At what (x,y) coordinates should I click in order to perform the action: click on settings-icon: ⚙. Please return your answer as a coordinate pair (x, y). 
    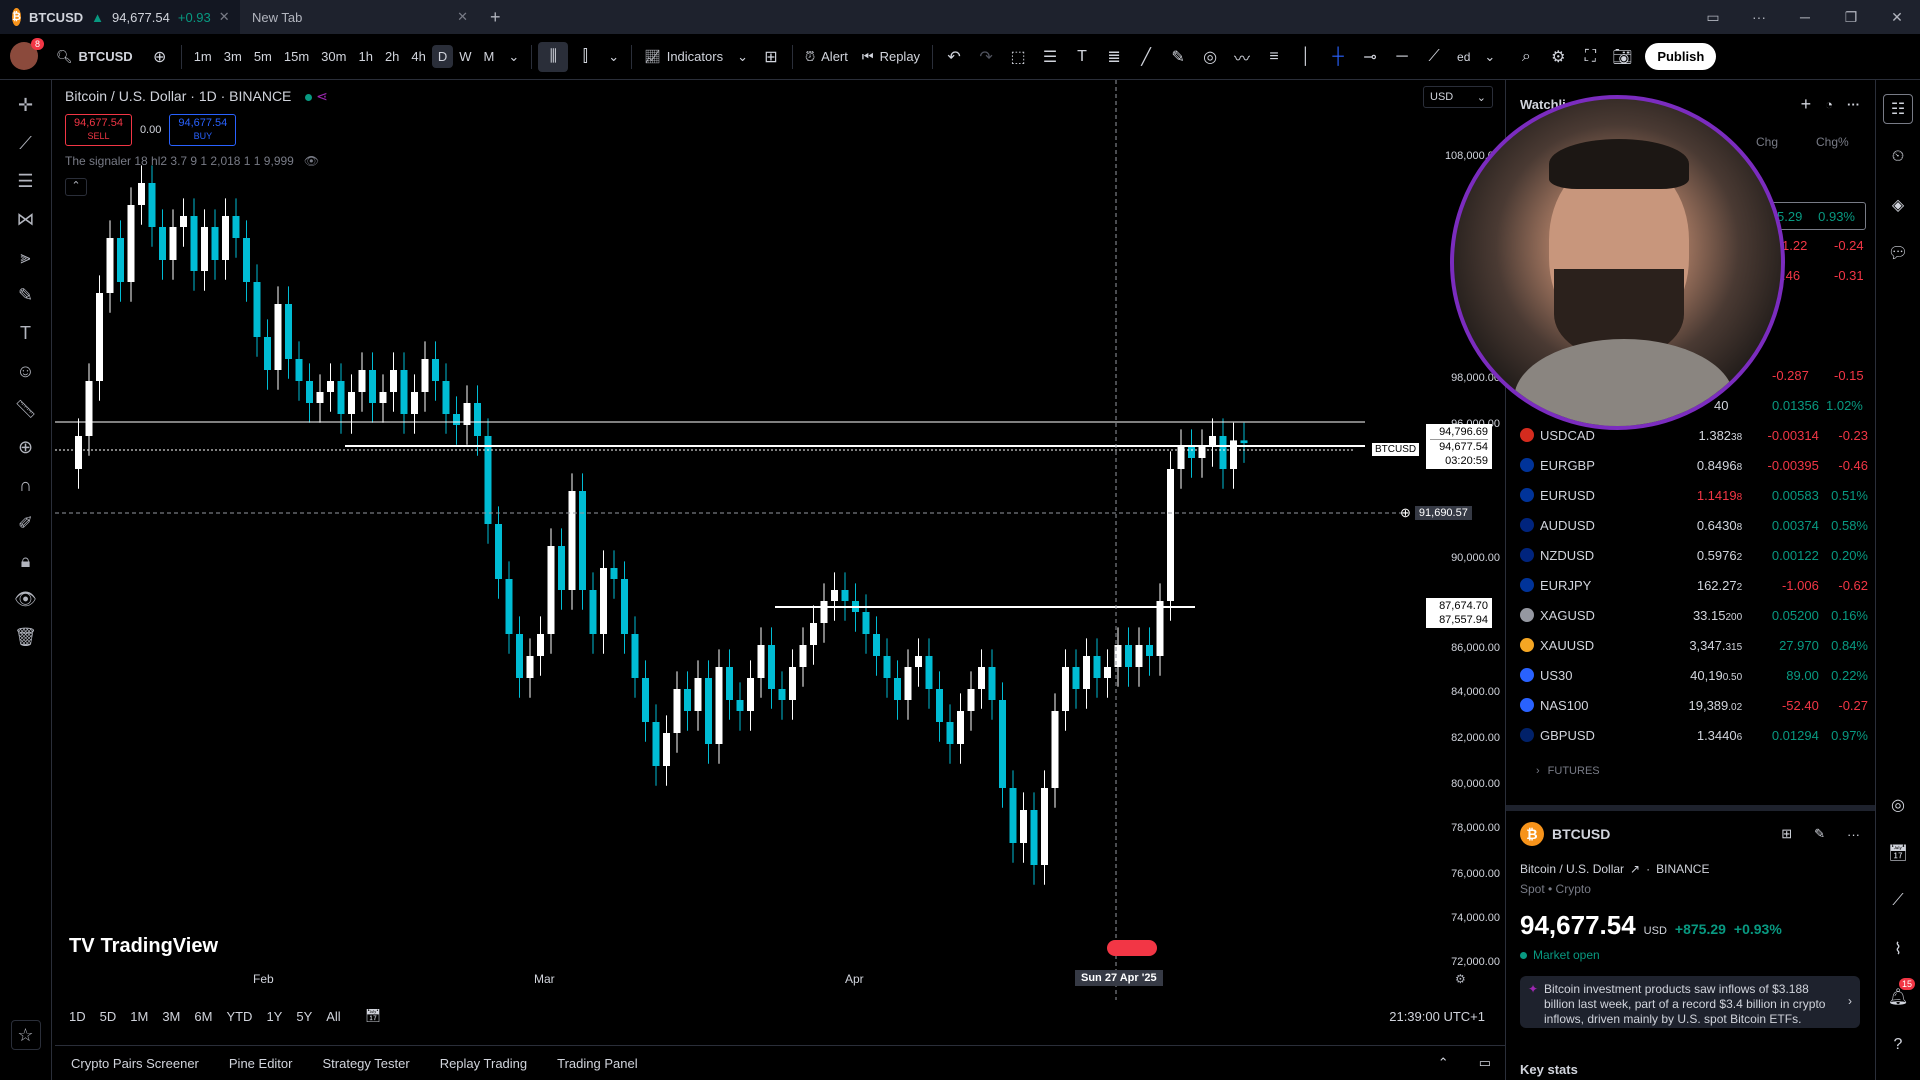
    Looking at the image, I should click on (1558, 57).